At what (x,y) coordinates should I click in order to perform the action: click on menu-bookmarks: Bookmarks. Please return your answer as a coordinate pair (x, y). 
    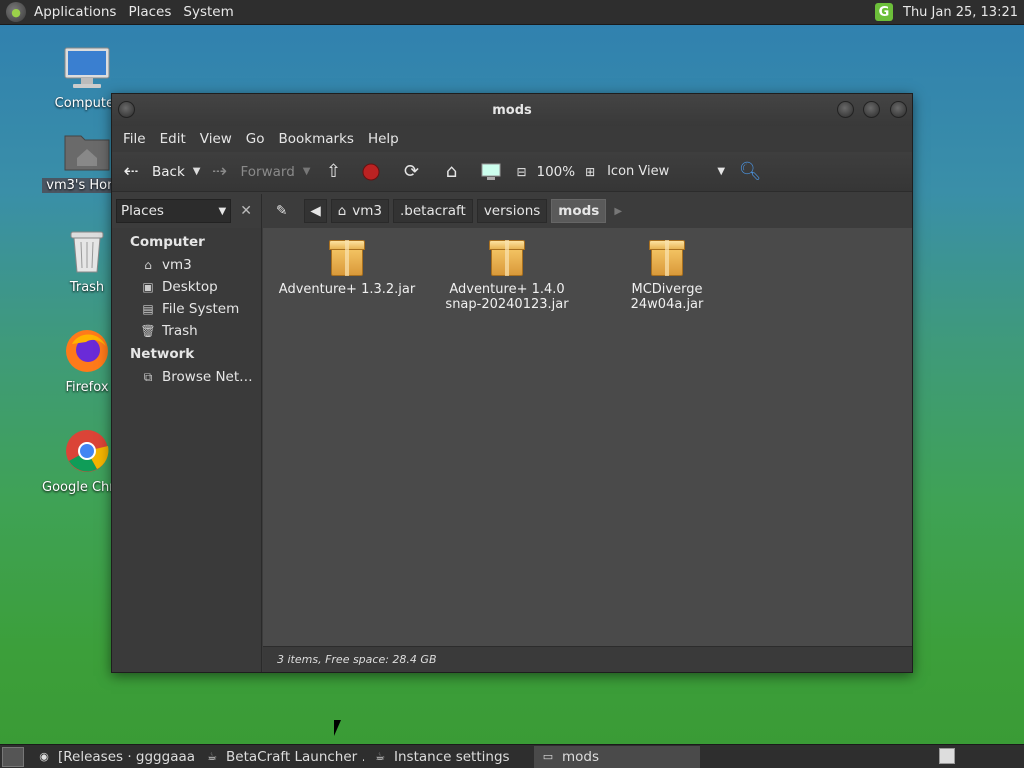
    Looking at the image, I should click on (316, 139).